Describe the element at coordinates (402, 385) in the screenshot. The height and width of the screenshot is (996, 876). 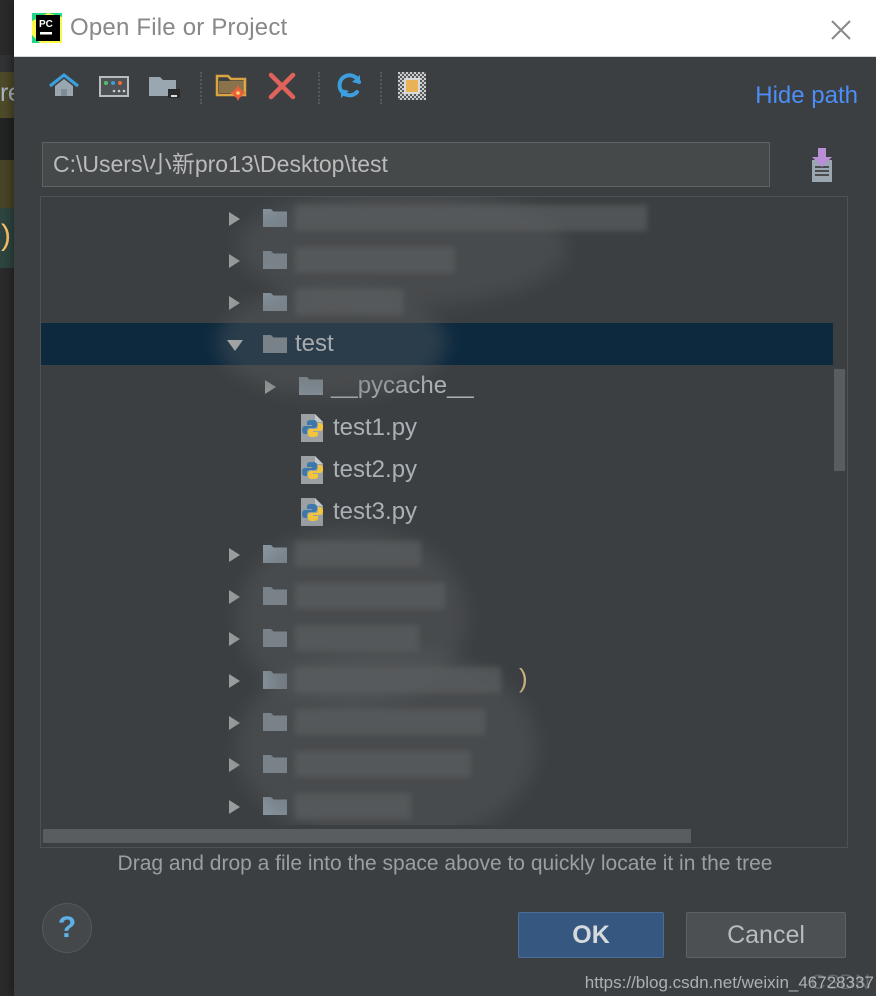
I see `tree-row-label: __pycache__` at that location.